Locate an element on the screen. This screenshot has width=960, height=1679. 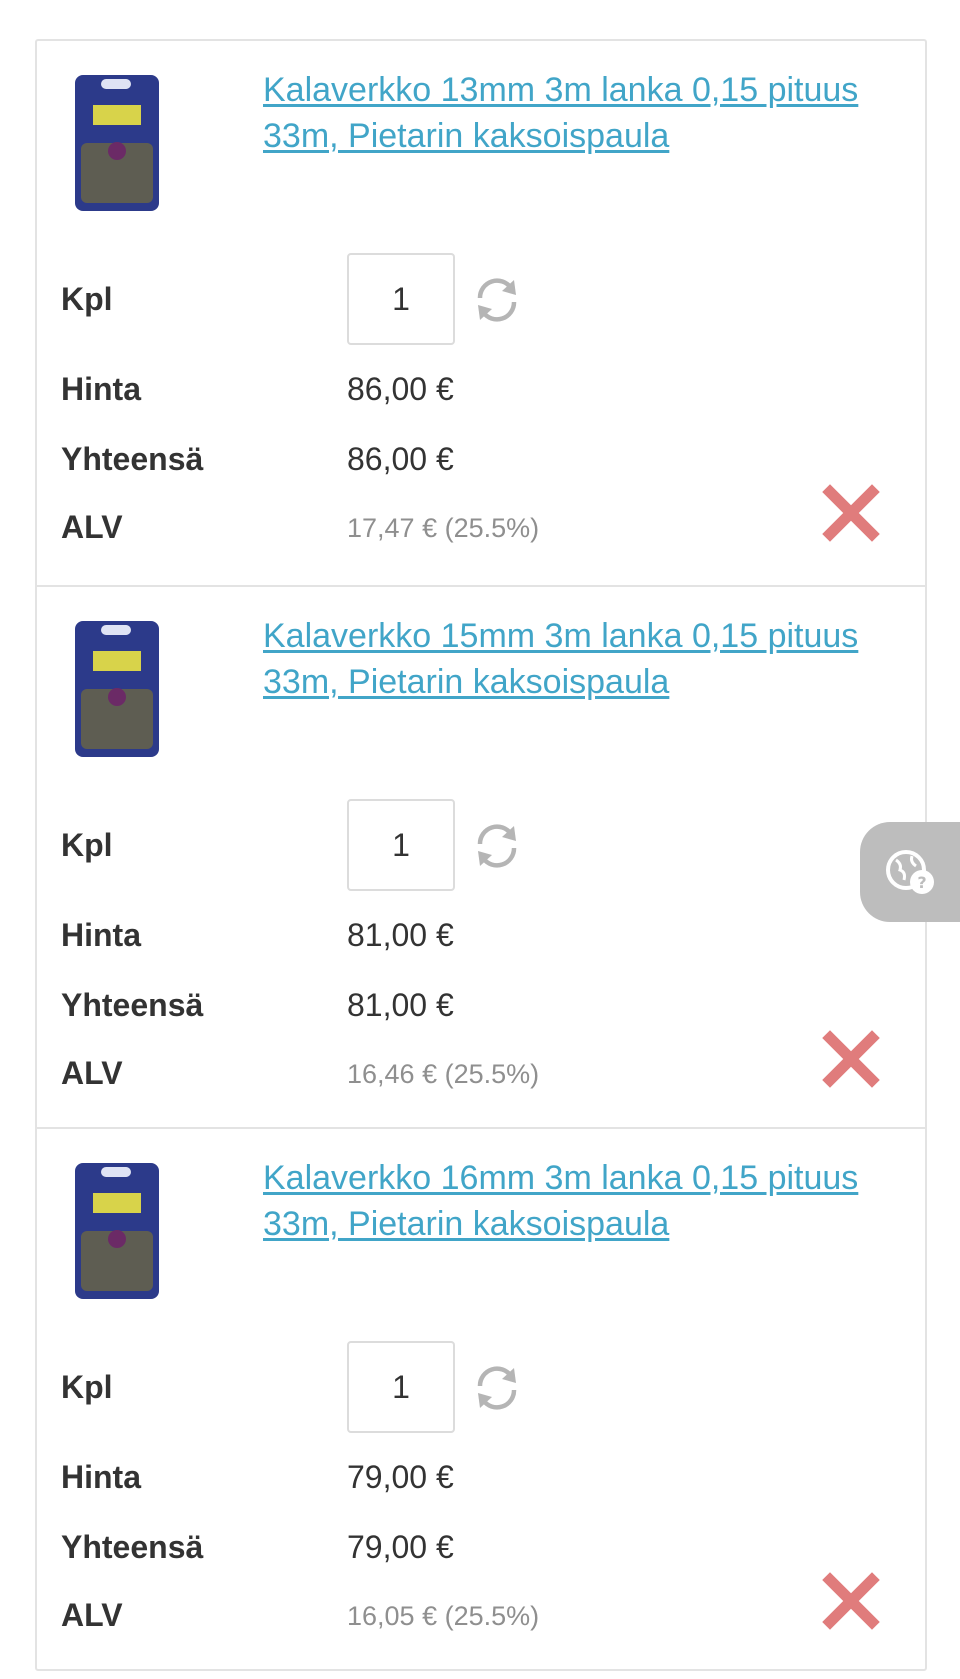
help-tab: ? is located at coordinates (910, 872).